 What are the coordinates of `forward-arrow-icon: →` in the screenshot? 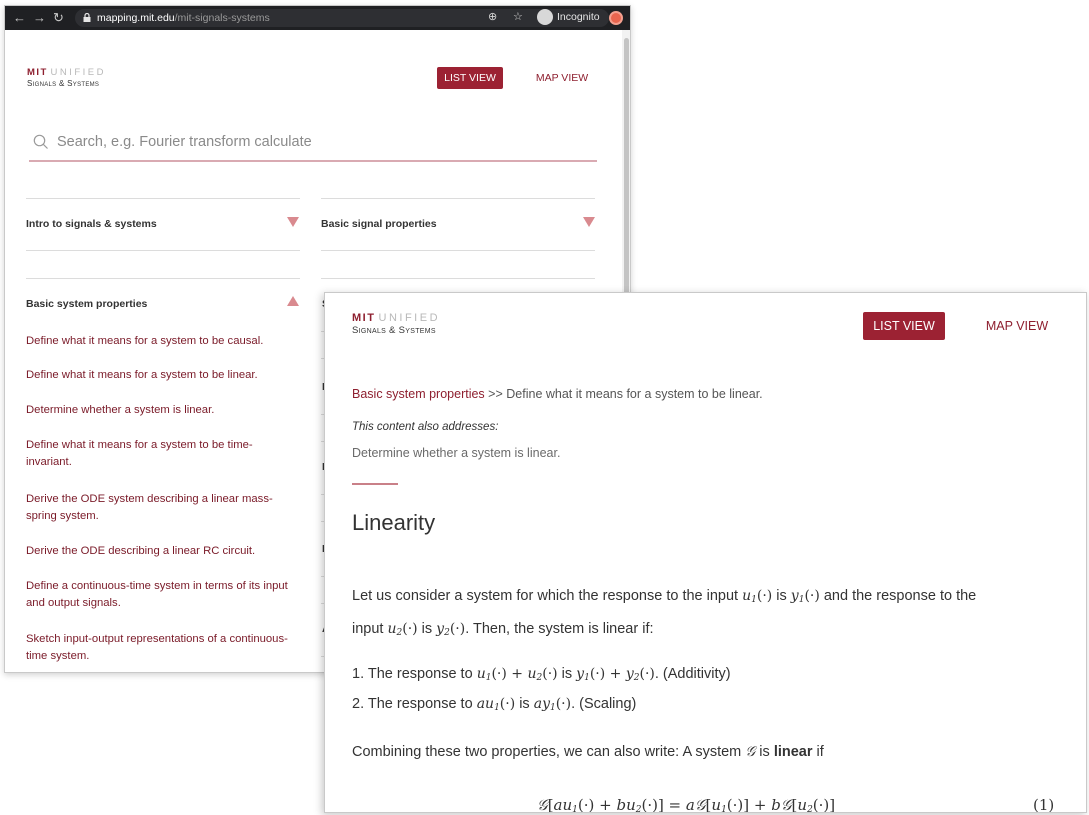 It's located at (39, 17).